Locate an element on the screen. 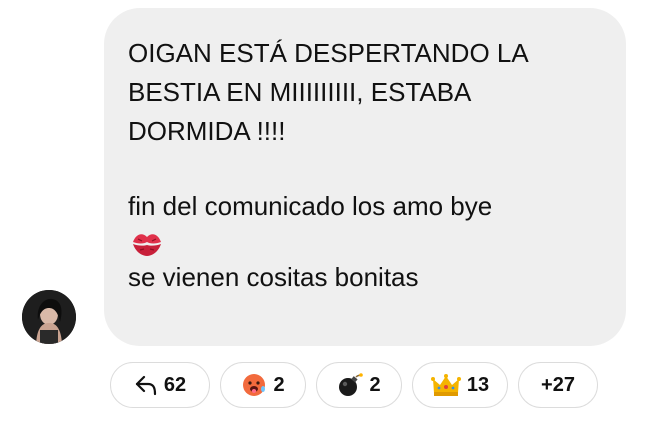 The image size is (649, 440). crown-emoji-icon is located at coordinates (445, 385).